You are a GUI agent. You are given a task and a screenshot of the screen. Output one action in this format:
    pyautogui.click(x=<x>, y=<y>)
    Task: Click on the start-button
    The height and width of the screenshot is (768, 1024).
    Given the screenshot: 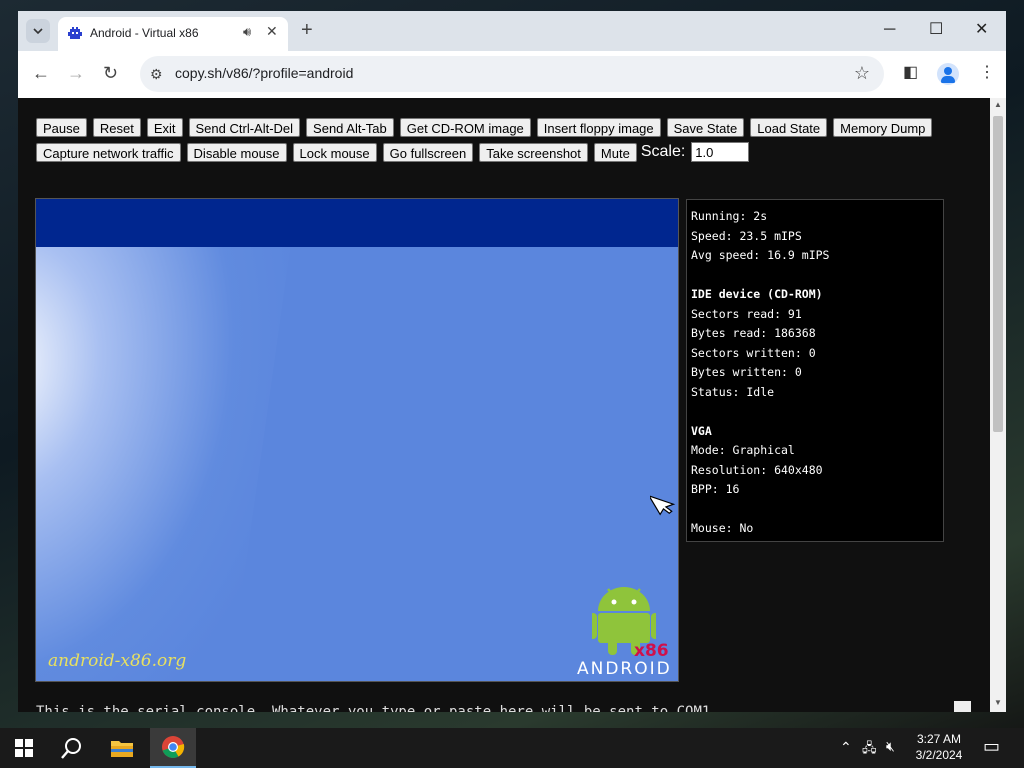 What is the action you would take?
    pyautogui.click(x=24, y=748)
    